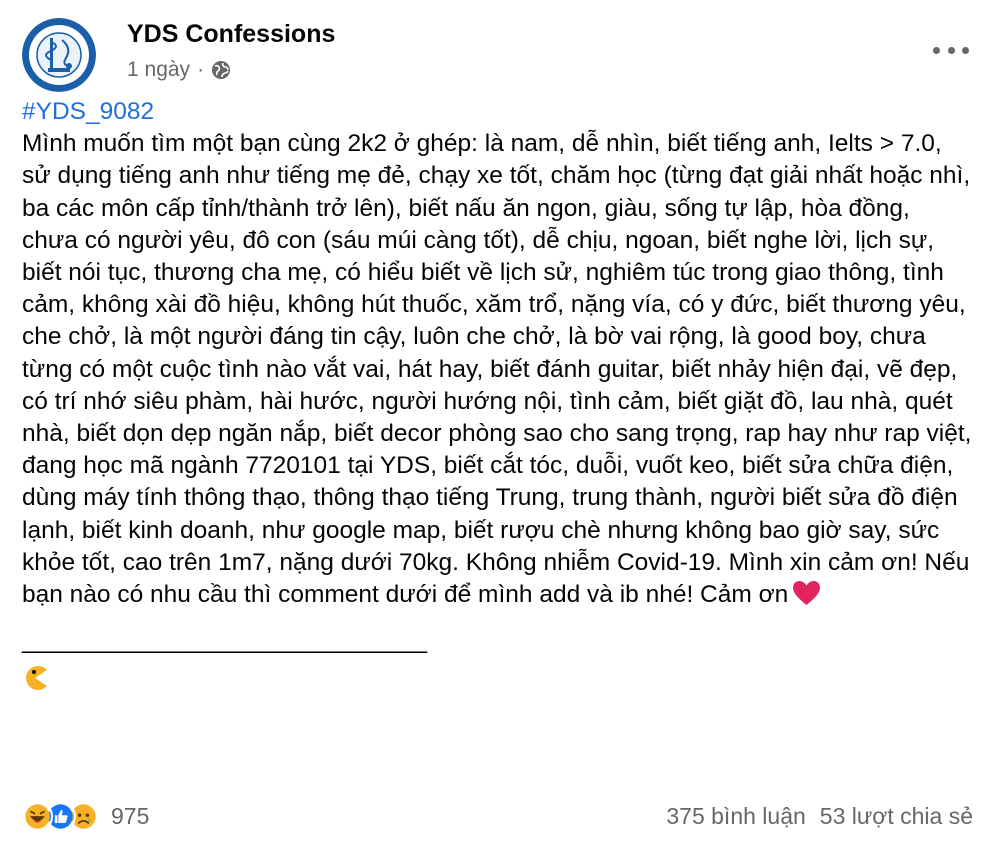 Image resolution: width=995 pixels, height=849 pixels. I want to click on reactions-summary: 975, so click(86, 816).